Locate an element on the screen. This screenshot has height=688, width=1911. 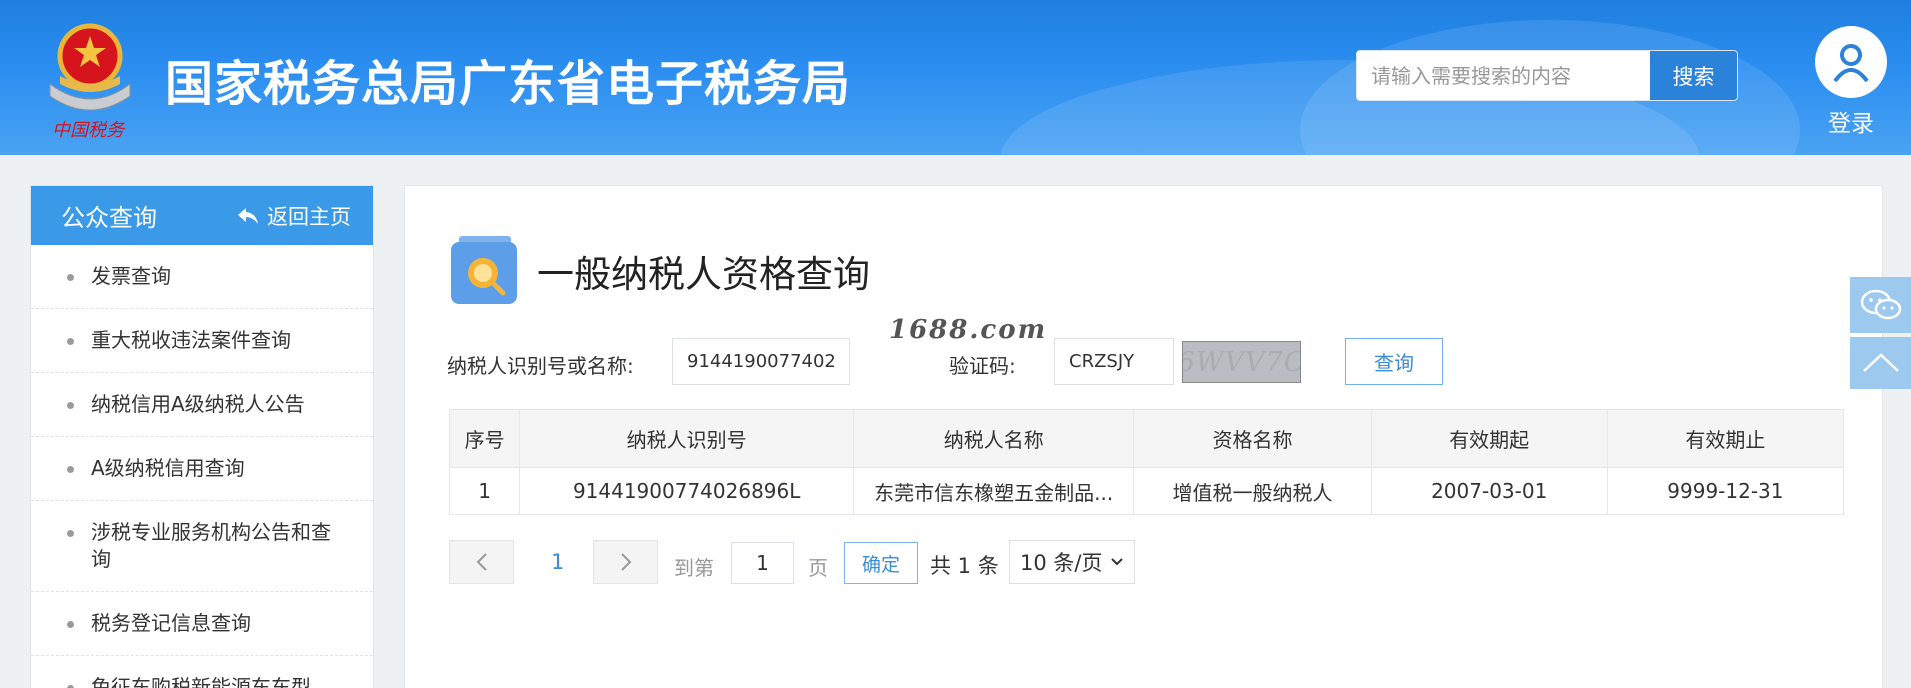
next-page-button is located at coordinates (625, 562).